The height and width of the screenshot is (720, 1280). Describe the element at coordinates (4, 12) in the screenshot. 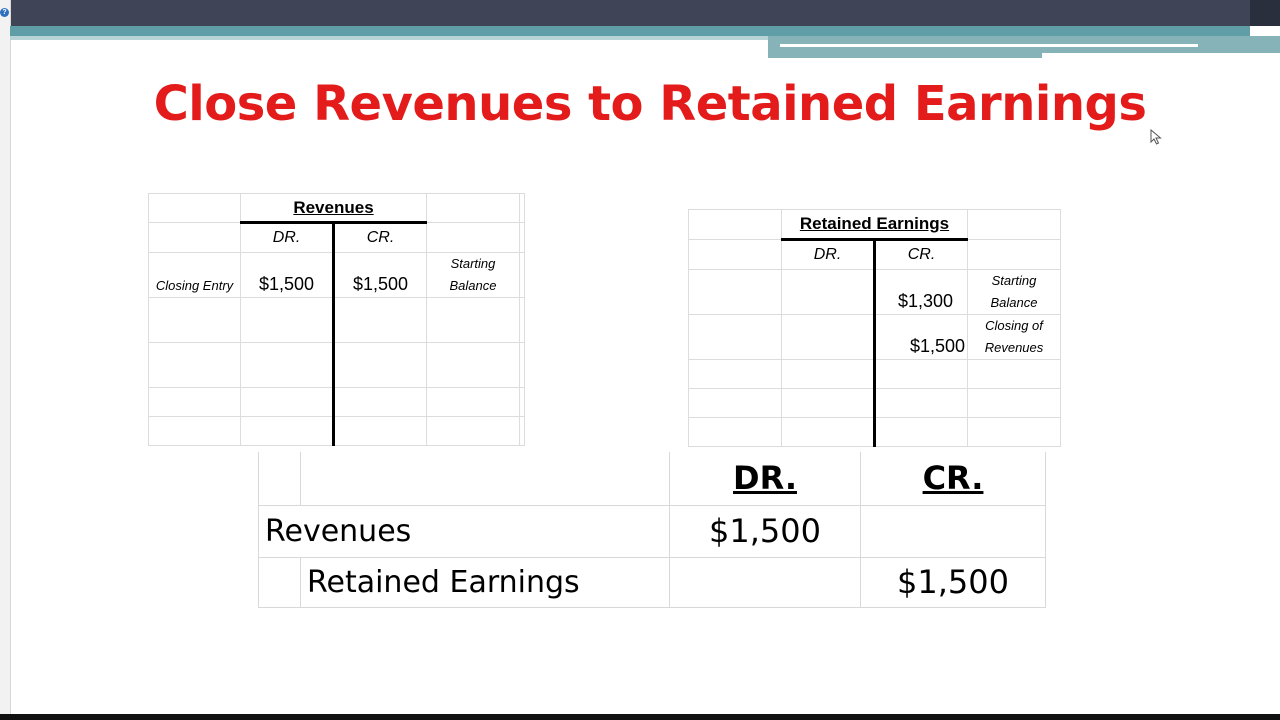

I see `help-icon: ?` at that location.